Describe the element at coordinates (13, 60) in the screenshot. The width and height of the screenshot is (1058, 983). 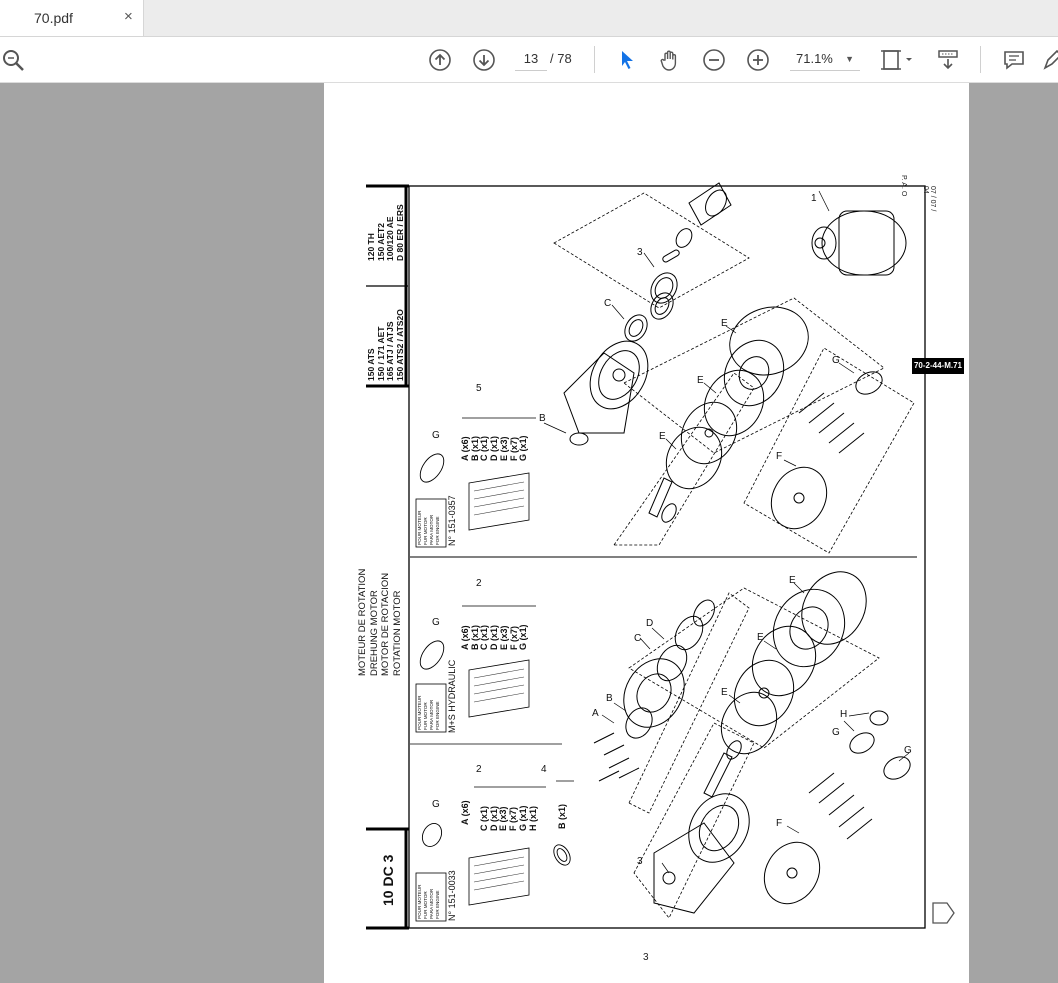
I see `search-icon` at that location.